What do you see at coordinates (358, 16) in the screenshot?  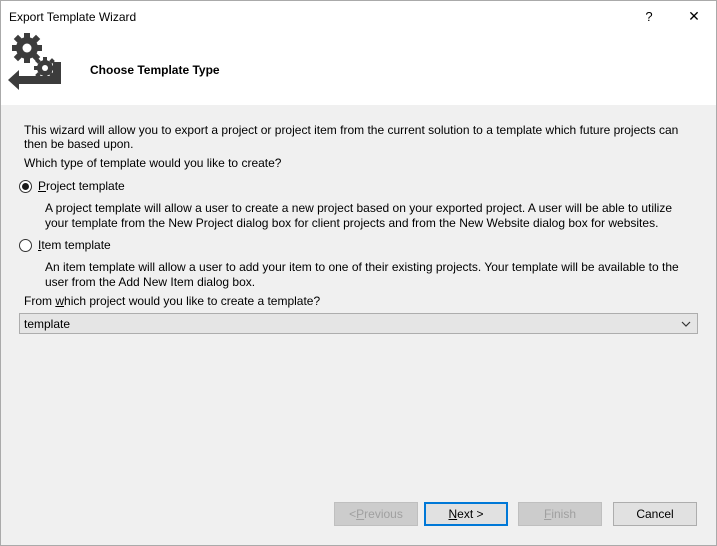 I see `title-bar: Export Template Wizard ? ✕` at bounding box center [358, 16].